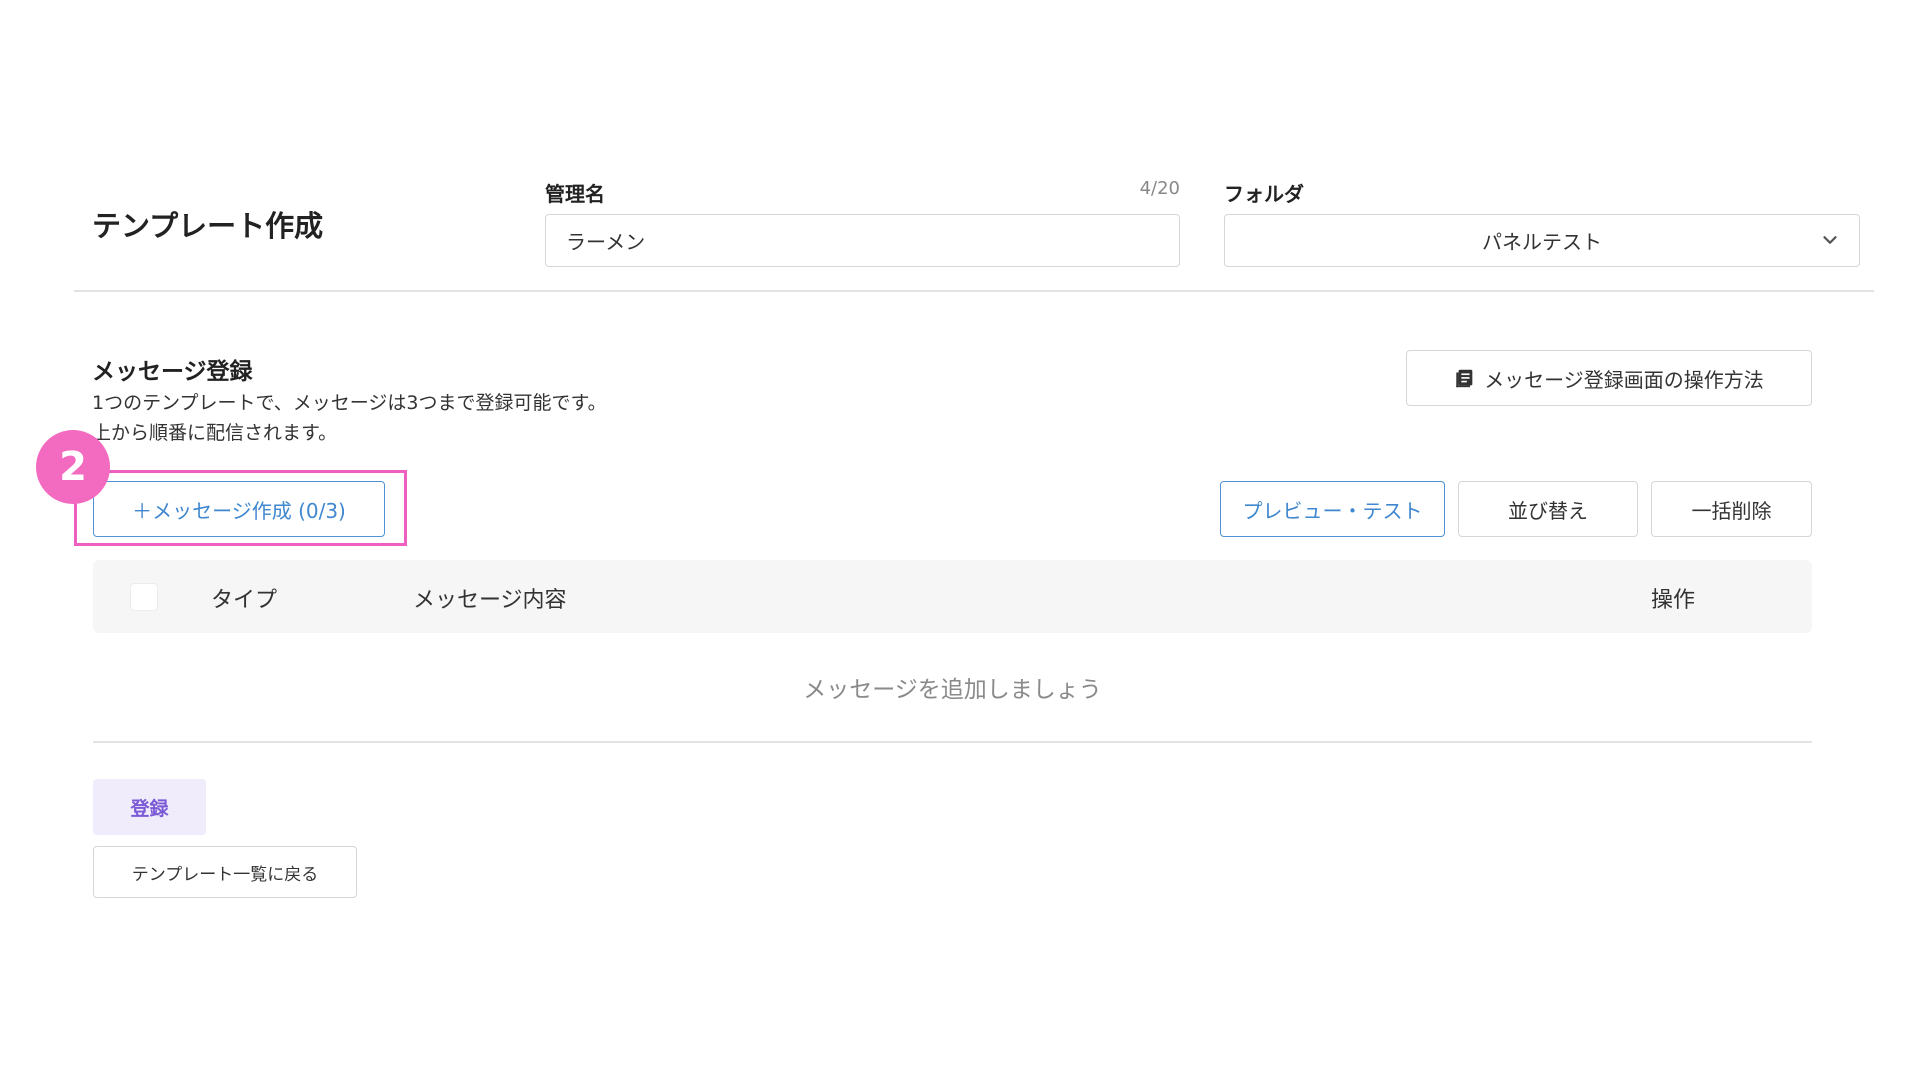 The width and height of the screenshot is (1920, 1080). I want to click on select-all-checkbox, so click(144, 597).